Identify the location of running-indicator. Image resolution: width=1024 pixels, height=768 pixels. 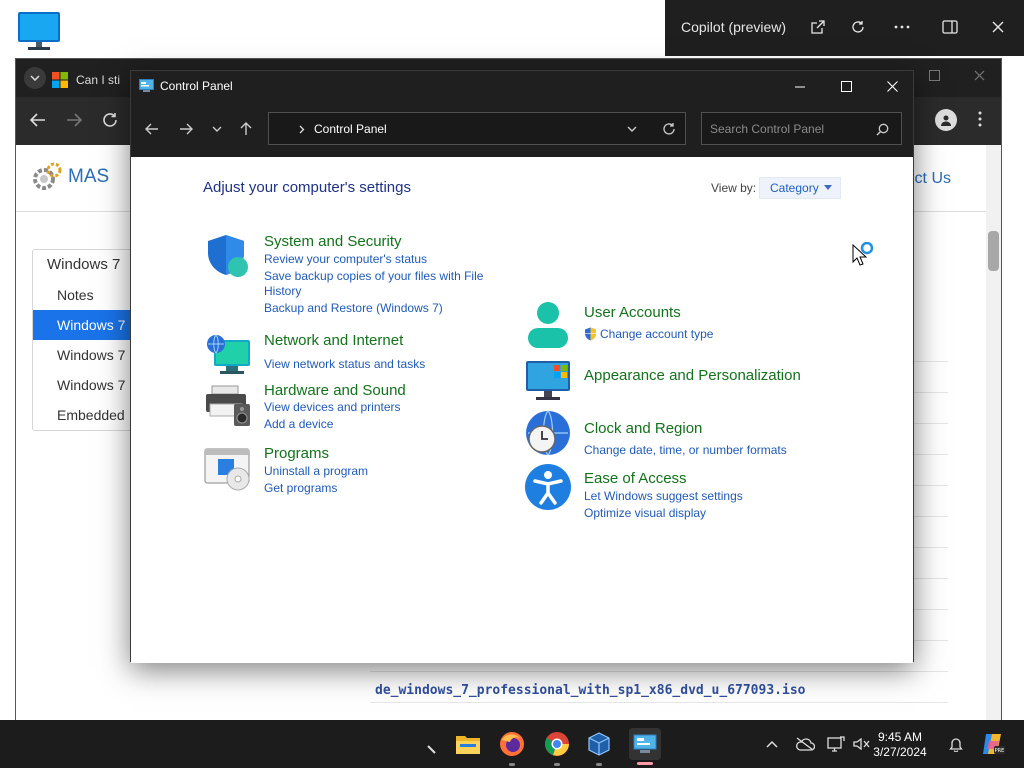
(557, 764).